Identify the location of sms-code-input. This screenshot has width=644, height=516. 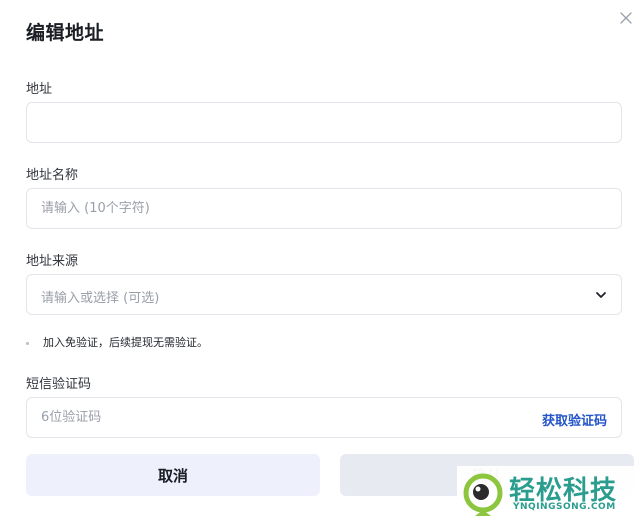
(324, 417).